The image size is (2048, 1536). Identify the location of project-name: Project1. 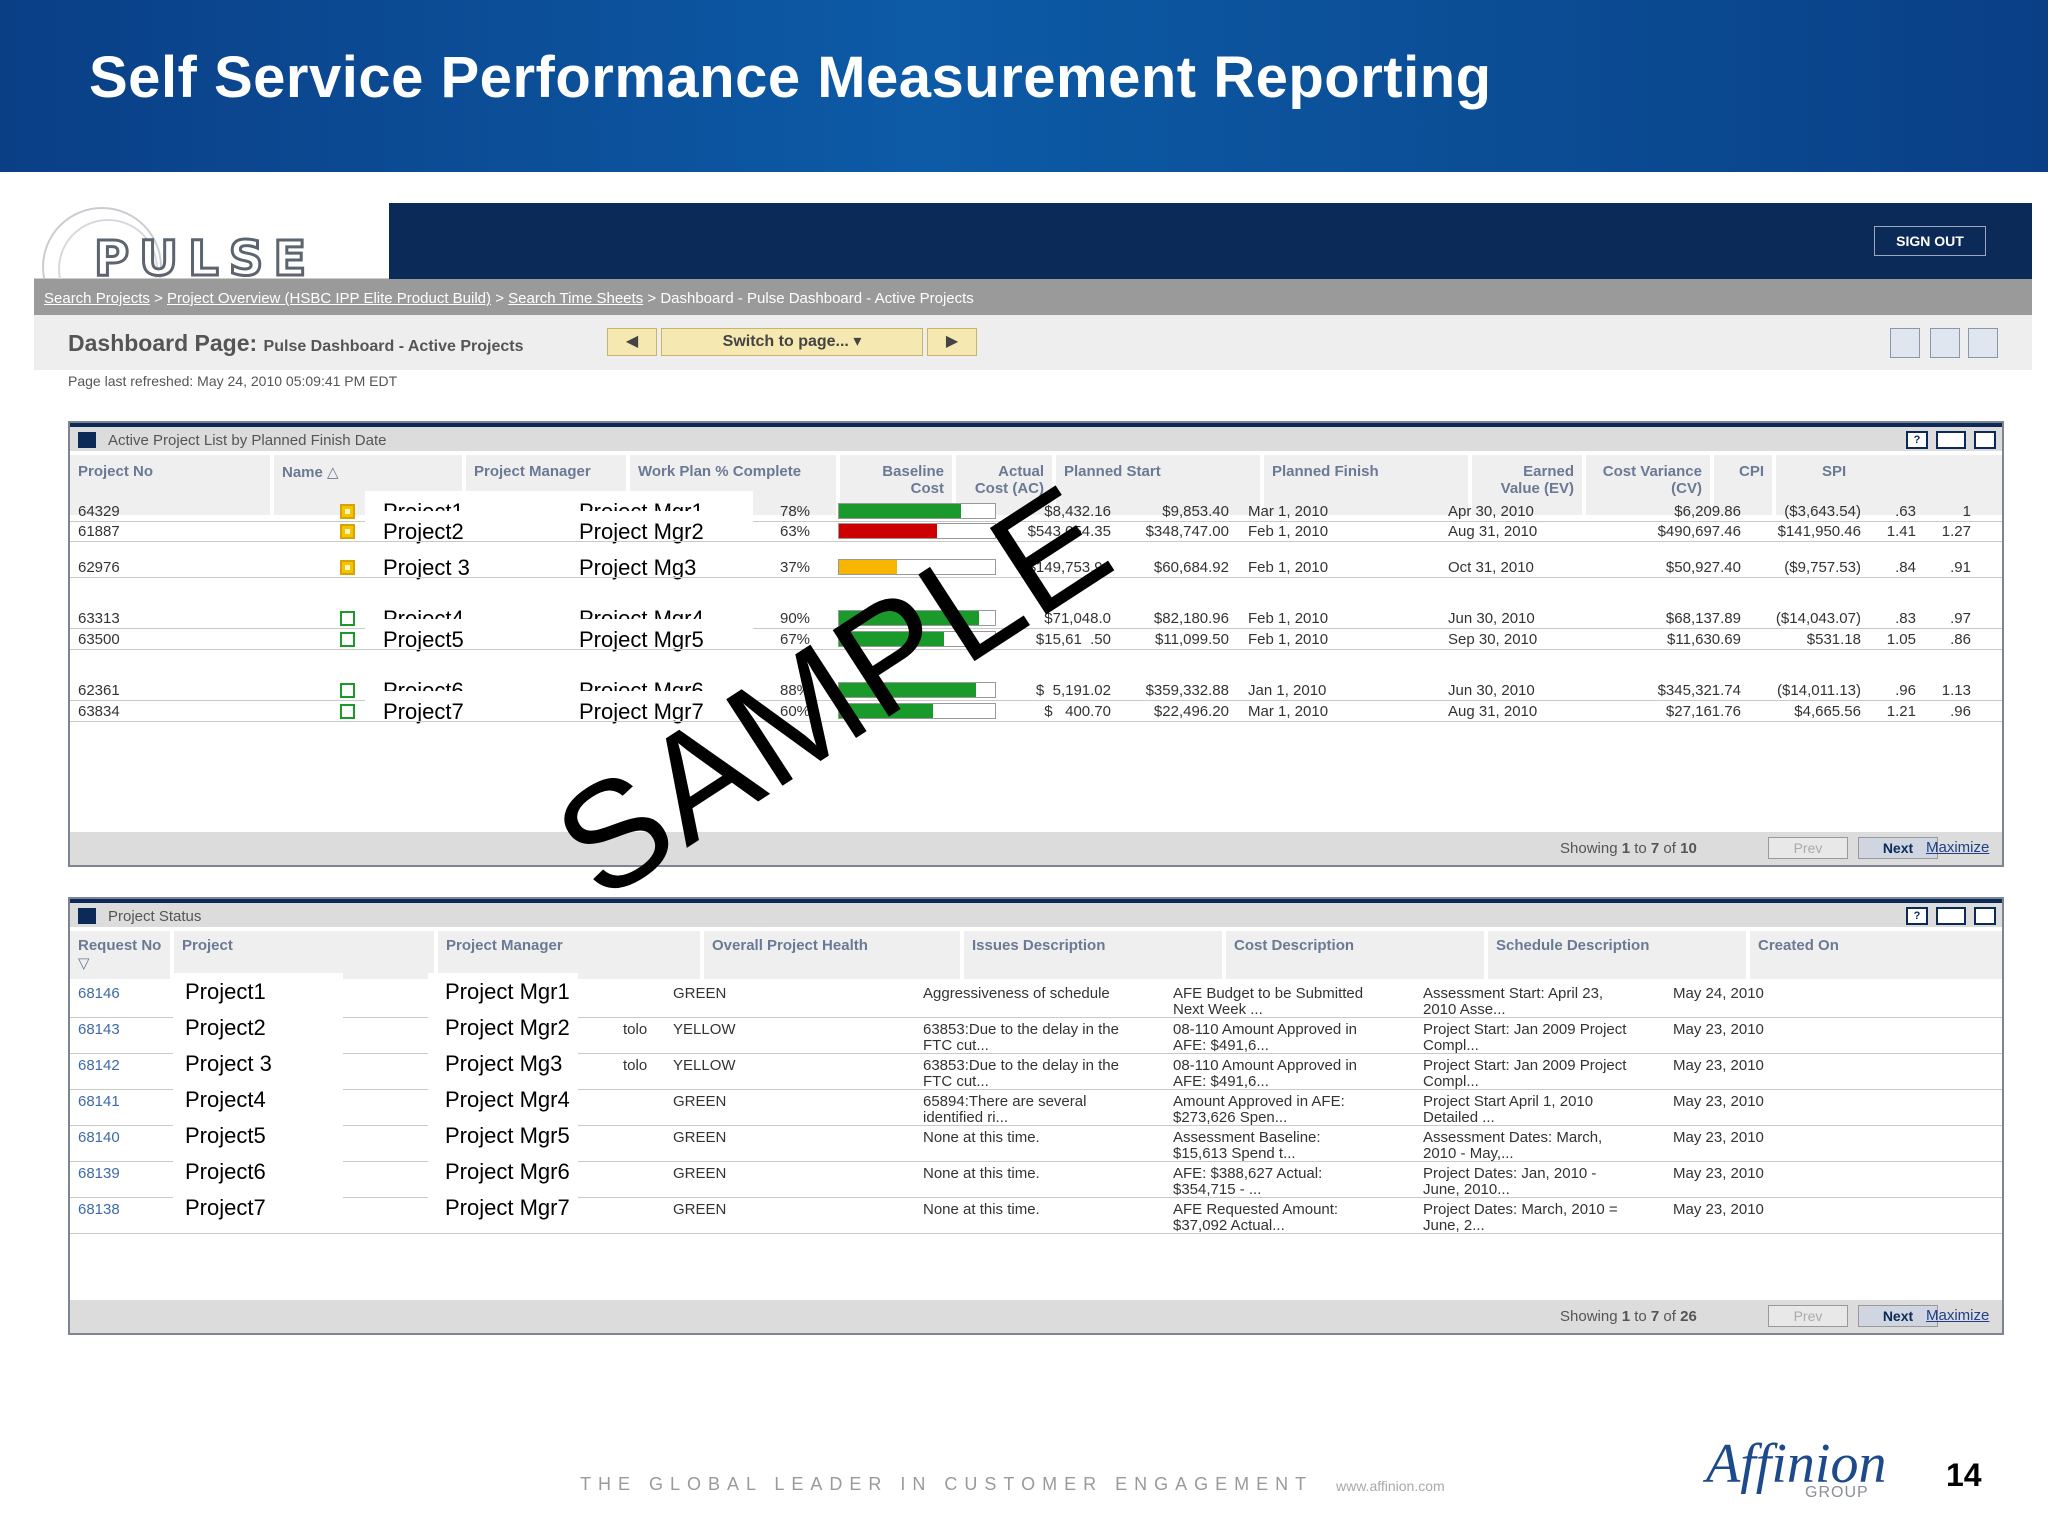
(225, 992).